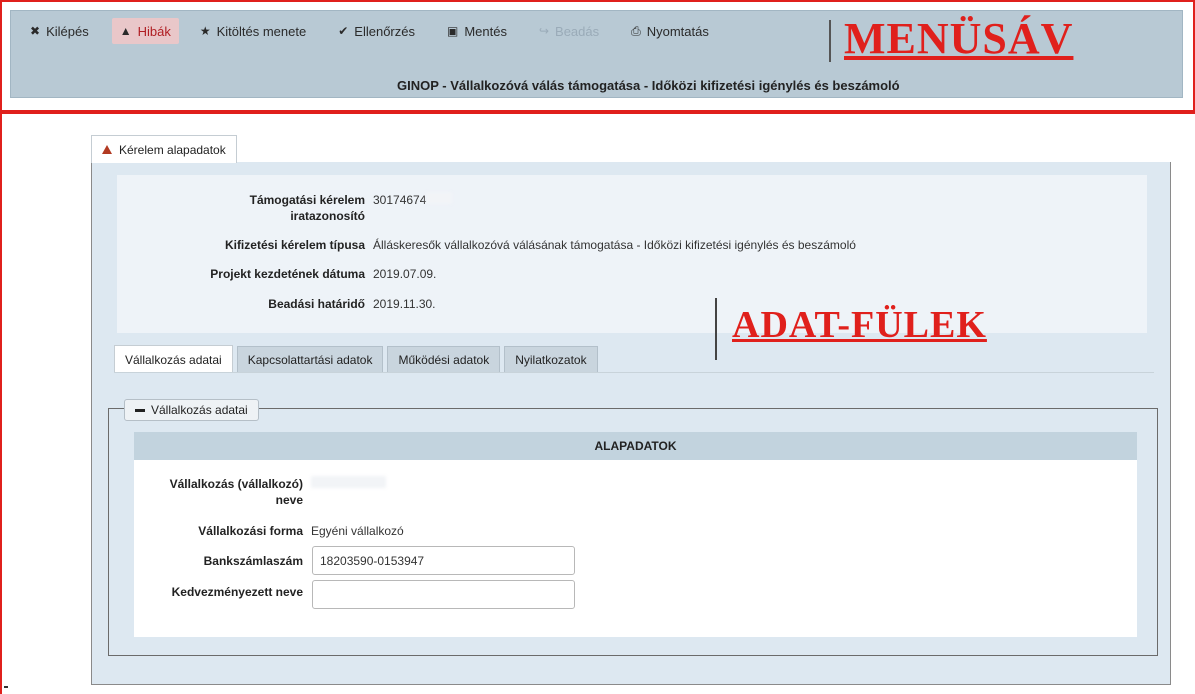 This screenshot has width=1195, height=694. Describe the element at coordinates (485, 31) in the screenshot. I see `save-label: Mentés` at that location.